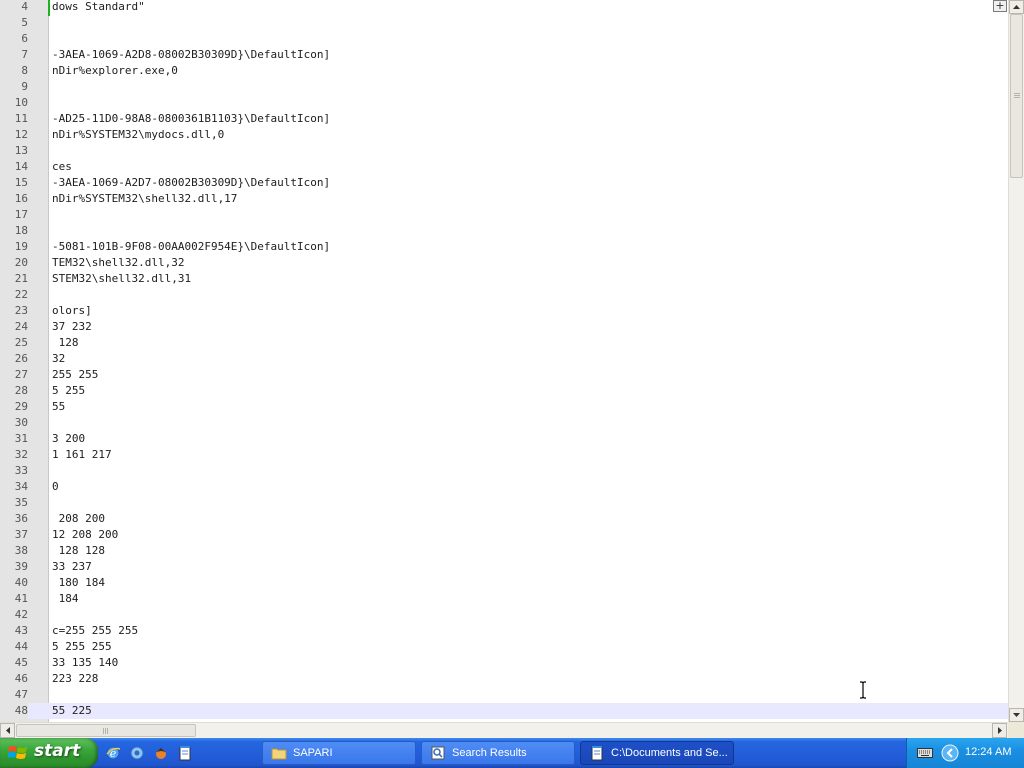 The width and height of the screenshot is (1024, 768). I want to click on editor-line: 24 37 232, so click(504, 327).